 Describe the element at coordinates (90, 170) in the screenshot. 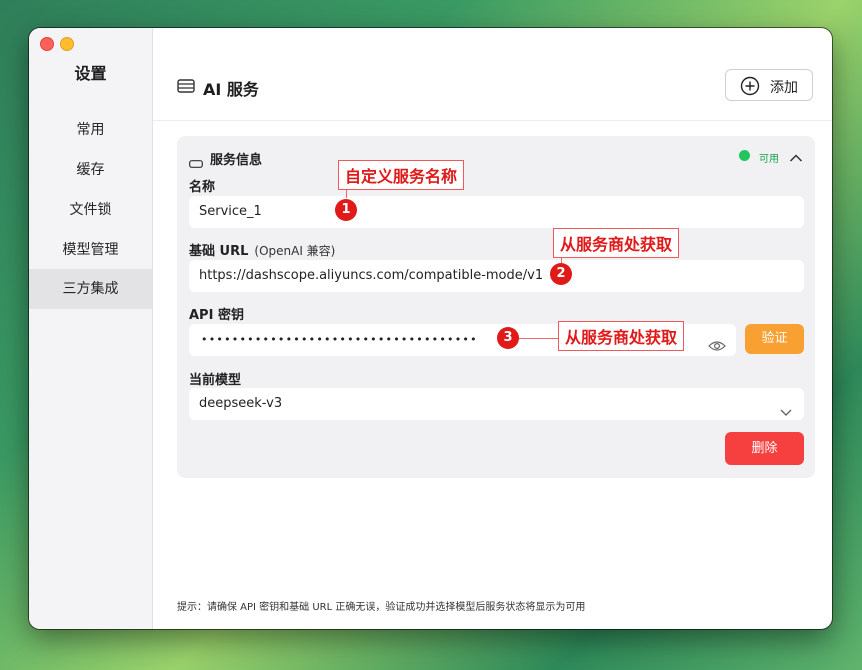

I see `sidebar-item-cache: 缓存` at that location.